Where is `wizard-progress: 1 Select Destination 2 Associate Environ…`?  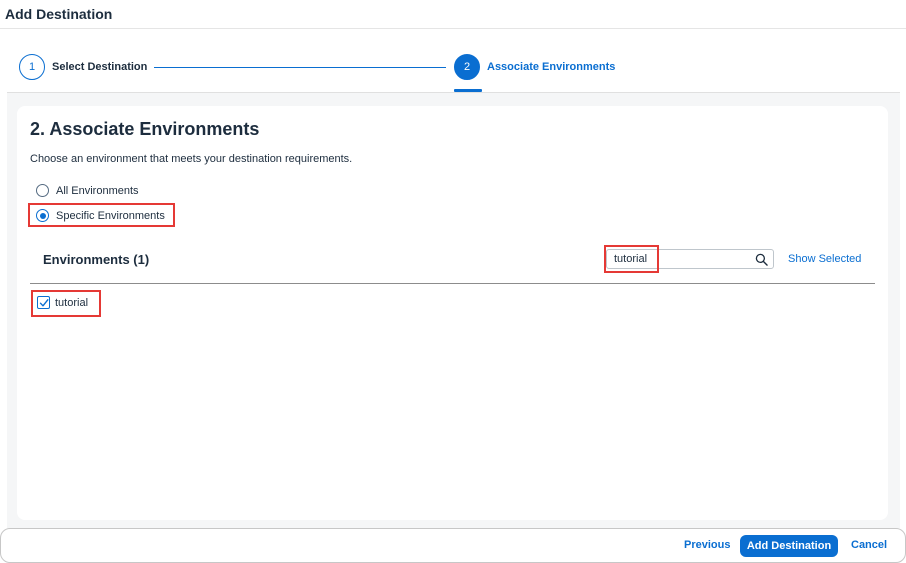
wizard-progress: 1 Select Destination 2 Associate Environ… is located at coordinates (453, 60).